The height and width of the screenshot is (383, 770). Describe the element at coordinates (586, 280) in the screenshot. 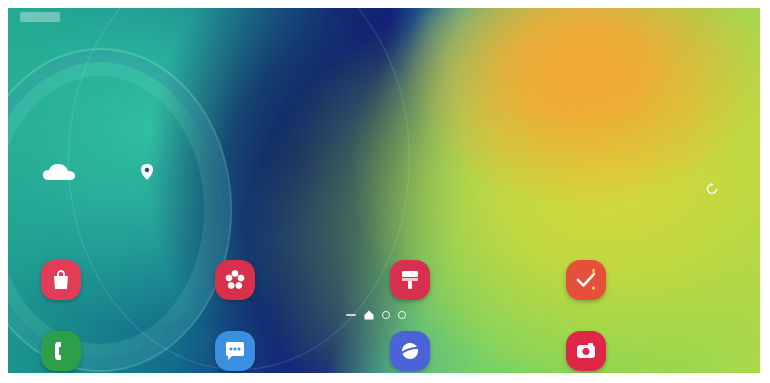

I see `check-reminder-icon` at that location.